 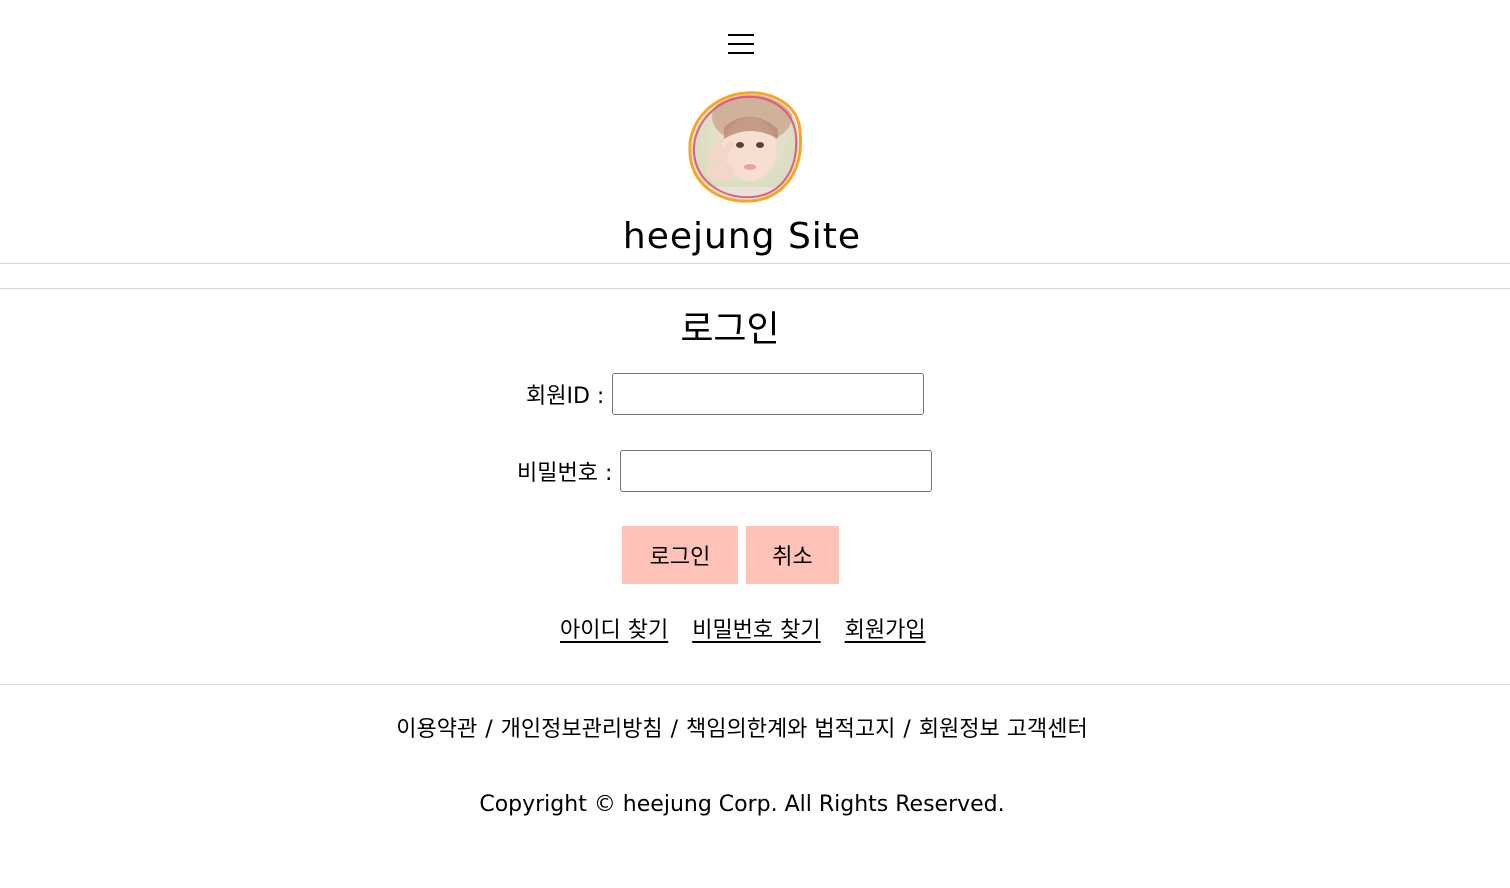 I want to click on member-id-row: 회원ID :, so click(x=725, y=394).